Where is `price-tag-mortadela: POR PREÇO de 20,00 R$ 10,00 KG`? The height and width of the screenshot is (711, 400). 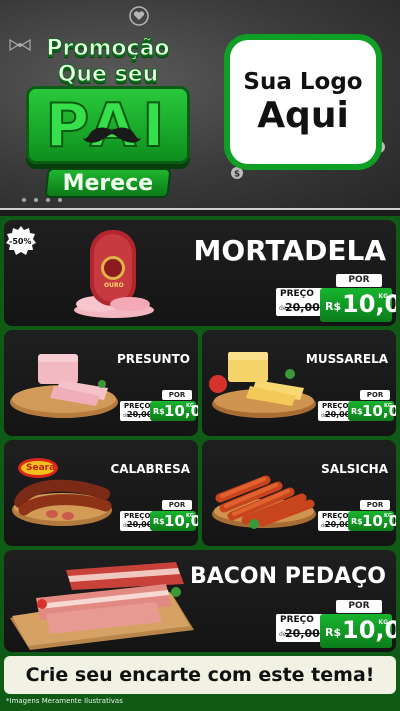
price-tag-mortadela: POR PREÇO de 20,00 R$ 10,00 KG is located at coordinates (336, 298).